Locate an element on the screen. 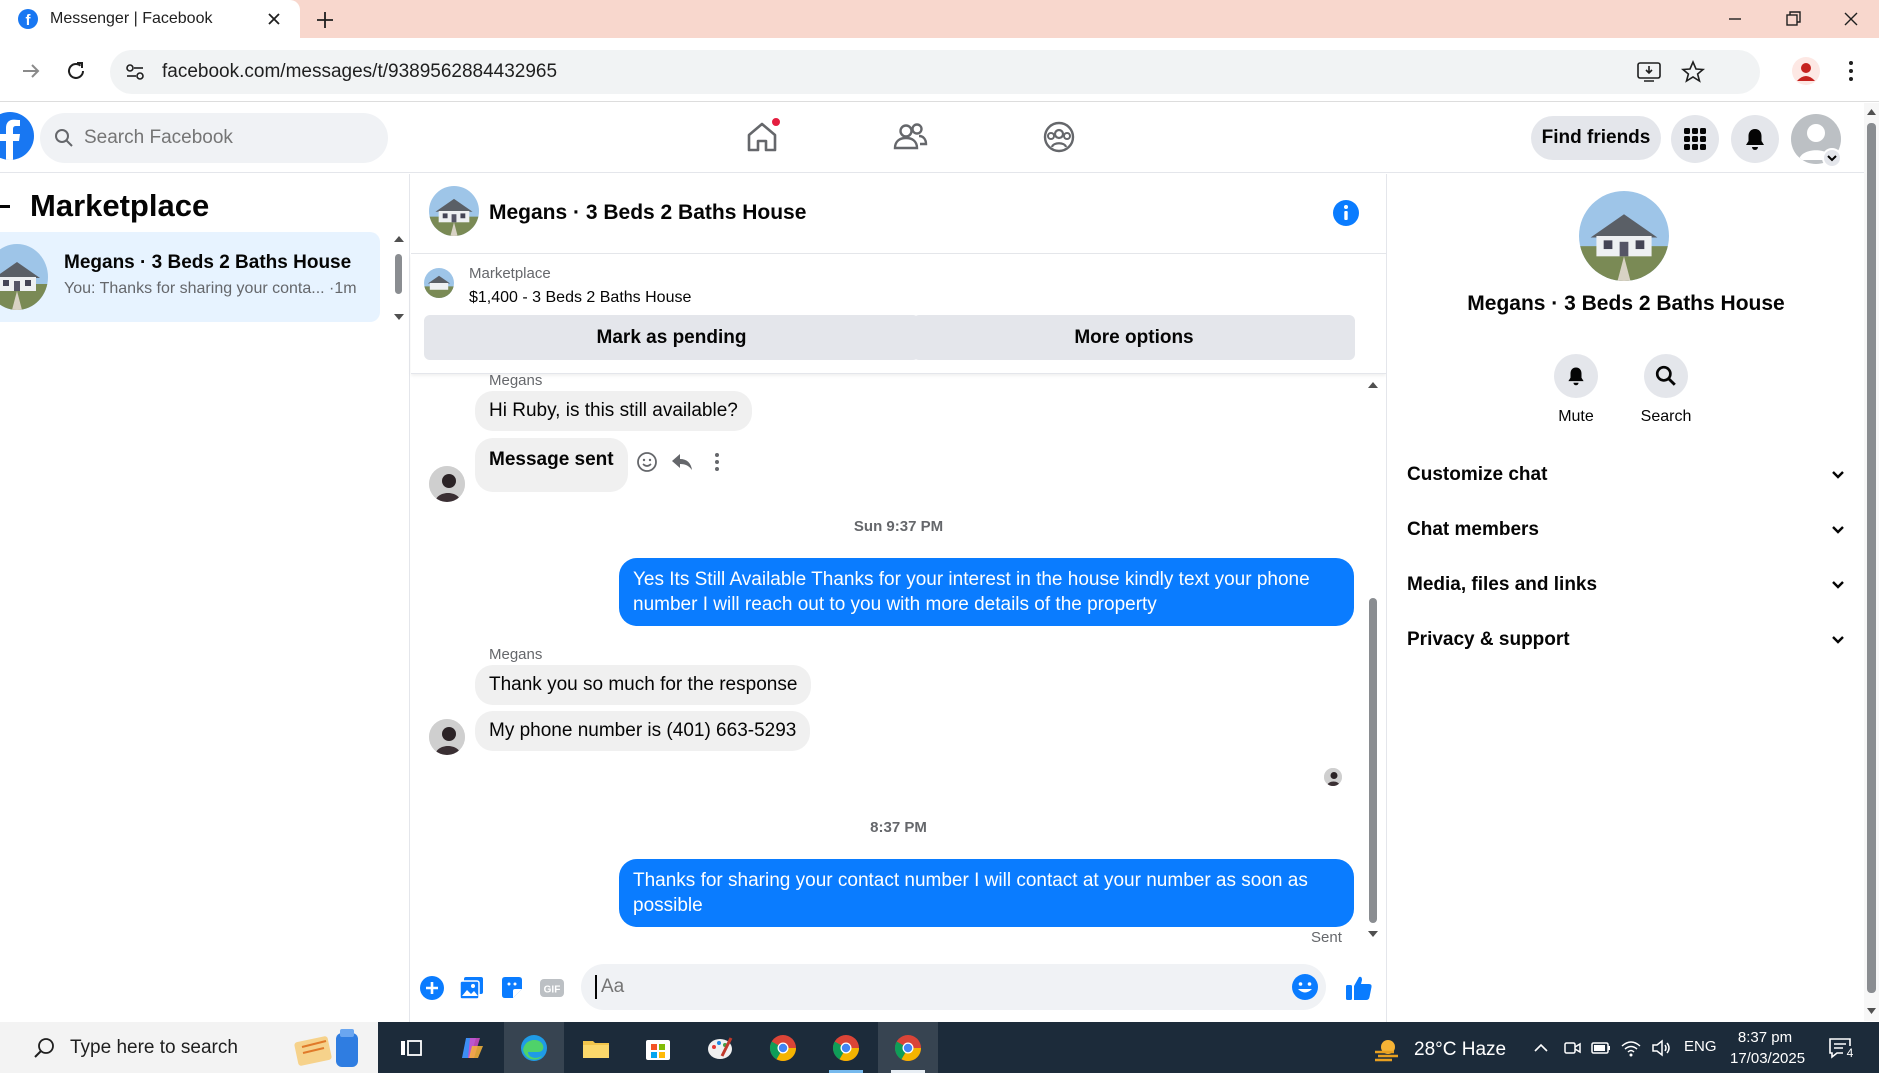 The width and height of the screenshot is (1879, 1073). incoming-message: My phone number is (401) 663-5293 is located at coordinates (643, 731).